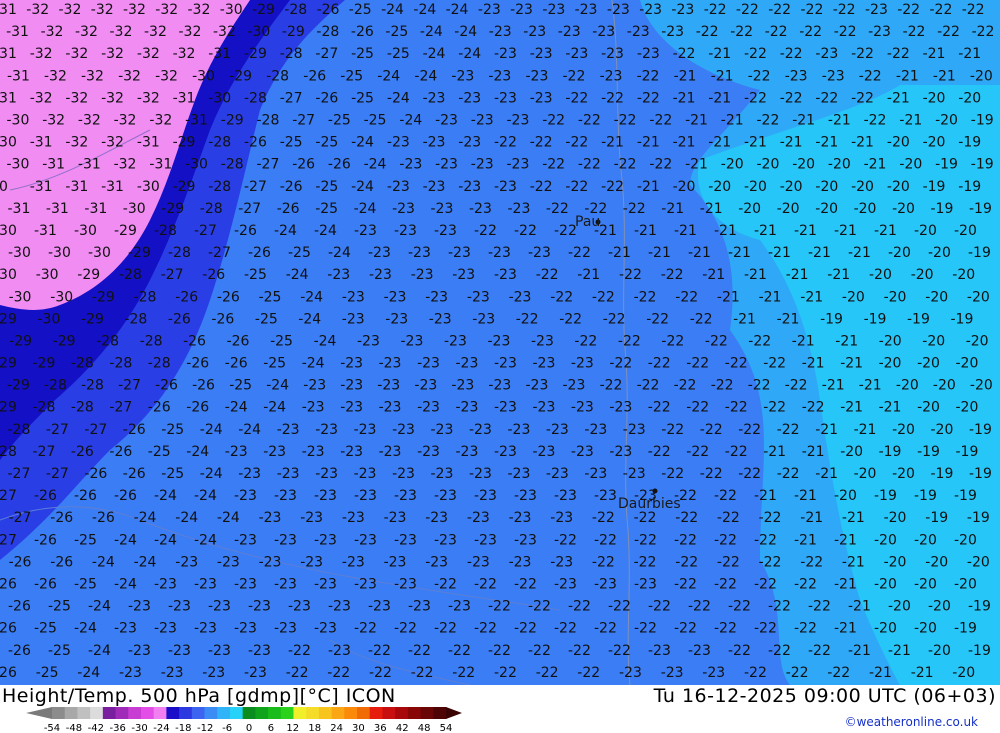 This screenshot has width=1000, height=733. I want to click on valid-time: Tu 16-12-2025 09:00 UTC (06+03), so click(824, 696).